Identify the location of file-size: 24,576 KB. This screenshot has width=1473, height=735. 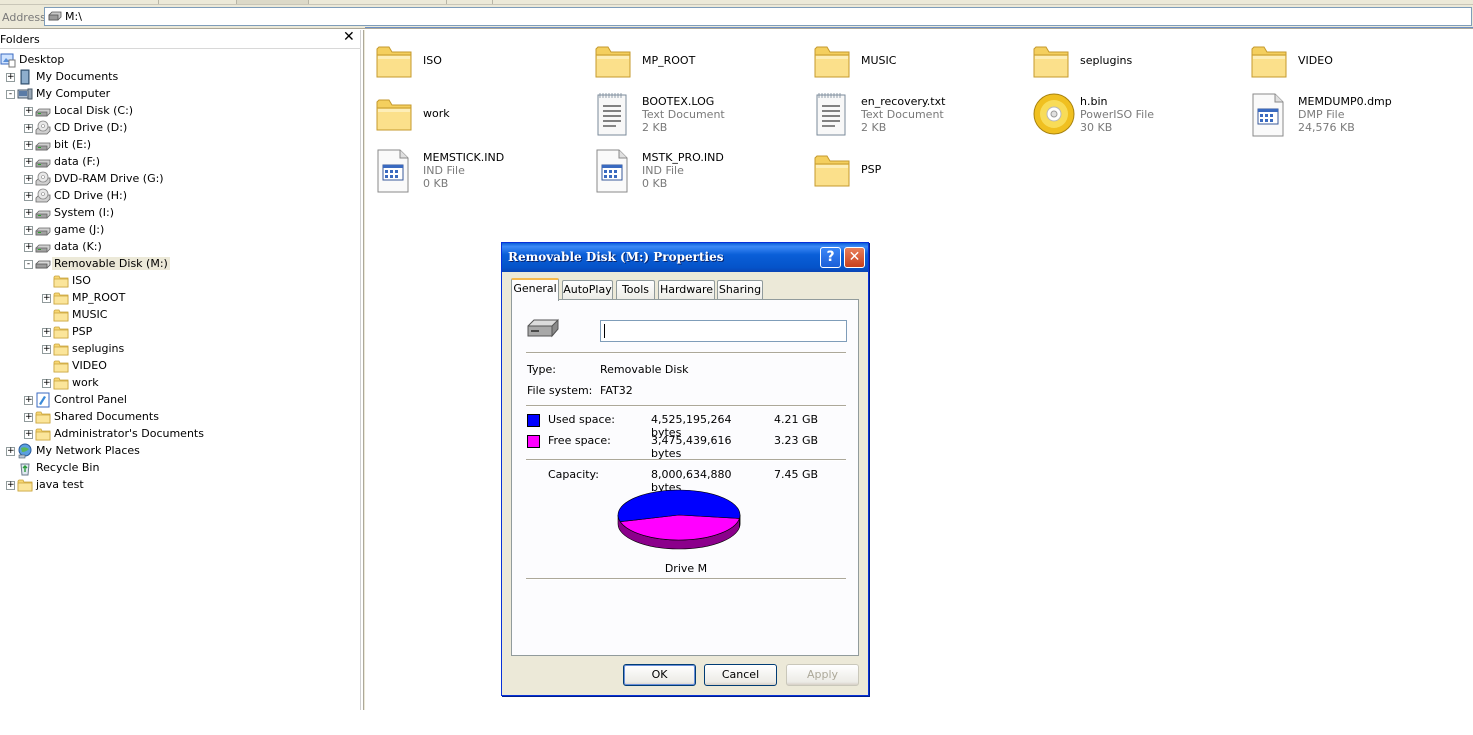
(1326, 127).